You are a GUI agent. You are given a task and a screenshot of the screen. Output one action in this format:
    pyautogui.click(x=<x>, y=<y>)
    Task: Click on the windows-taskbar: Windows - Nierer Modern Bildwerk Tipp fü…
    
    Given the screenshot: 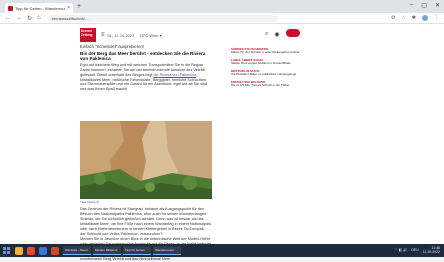 What is the action you would take?
    pyautogui.click(x=222, y=250)
    